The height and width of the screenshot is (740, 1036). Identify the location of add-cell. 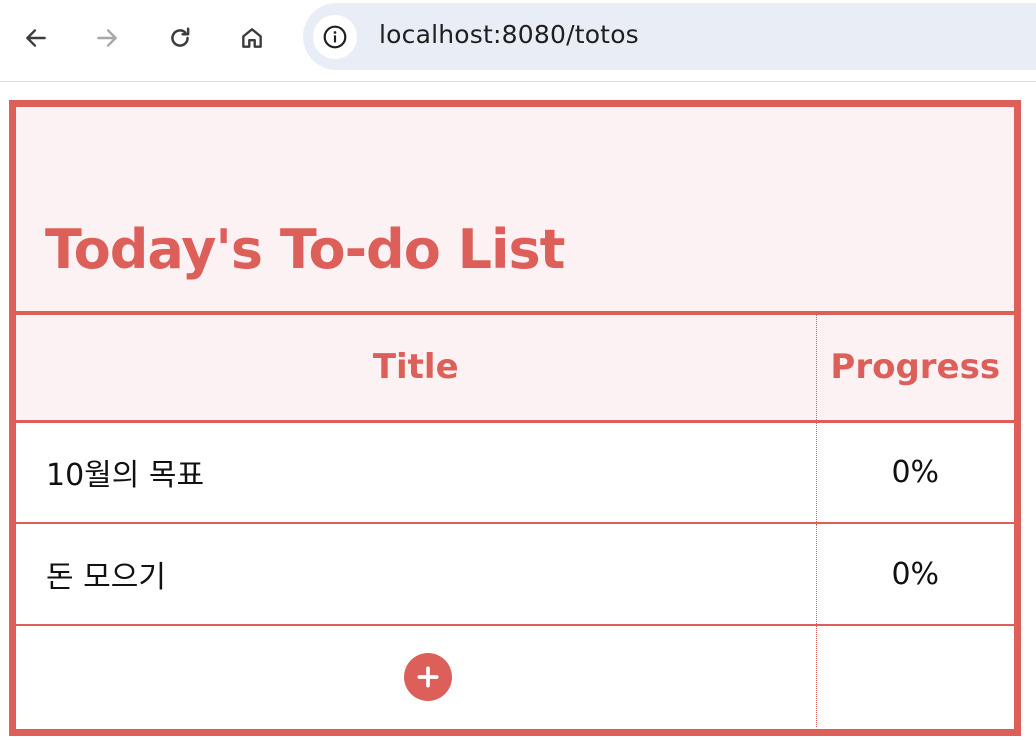
(416, 676).